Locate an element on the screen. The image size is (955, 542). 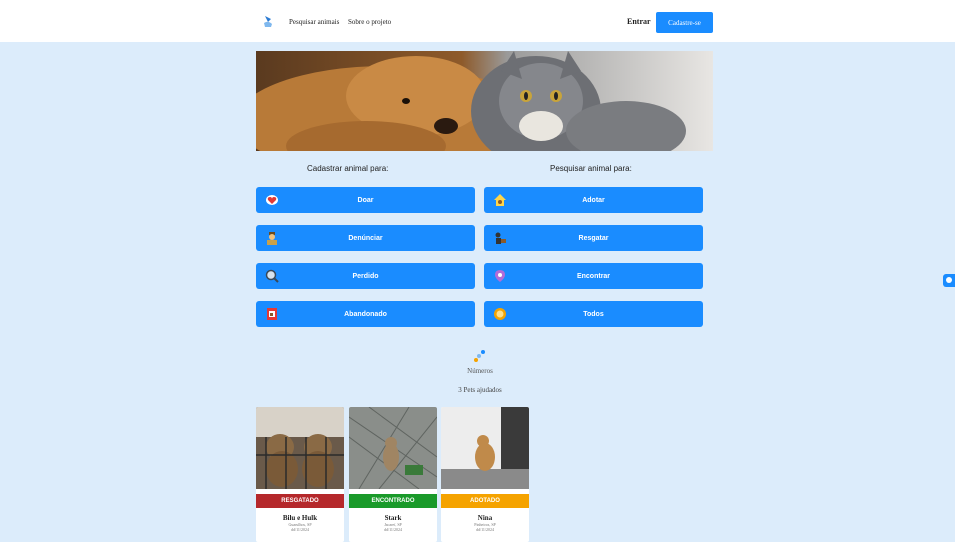
numbers-label: Números is located at coordinates (480, 371).